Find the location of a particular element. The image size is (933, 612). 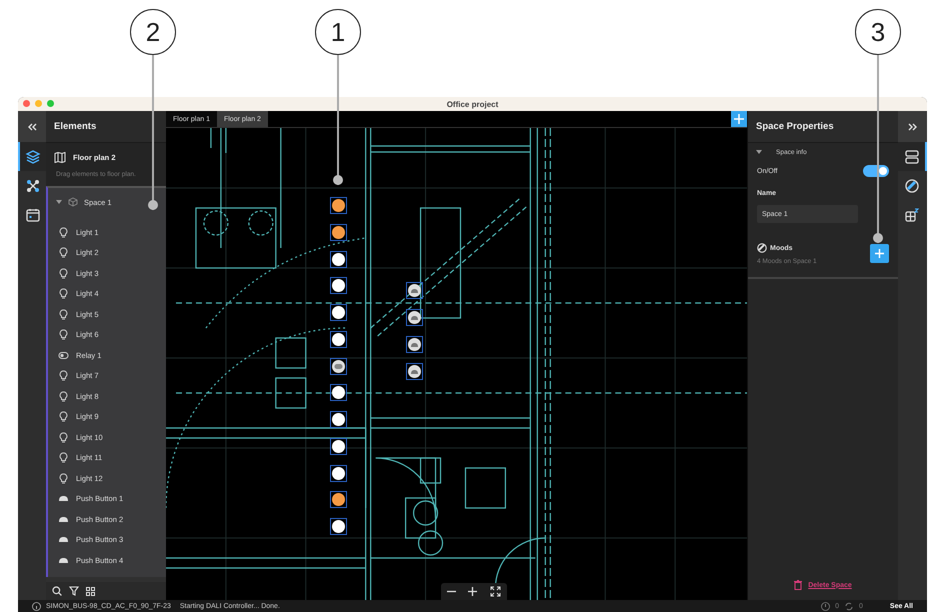

add-button is located at coordinates (739, 119).